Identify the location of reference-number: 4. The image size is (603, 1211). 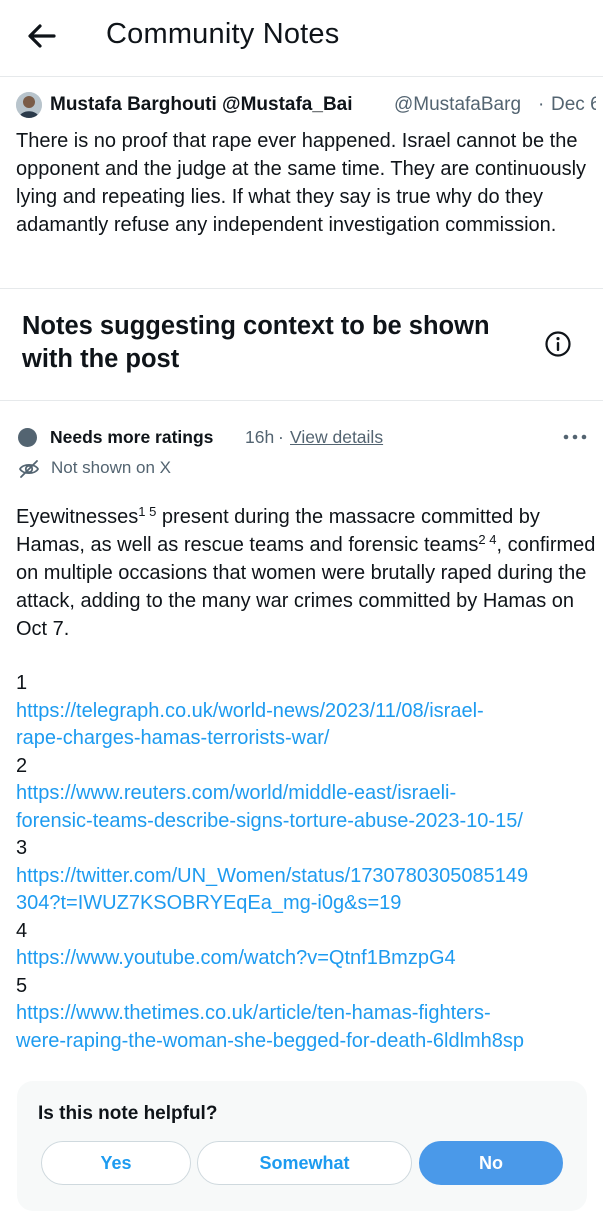
(22, 930).